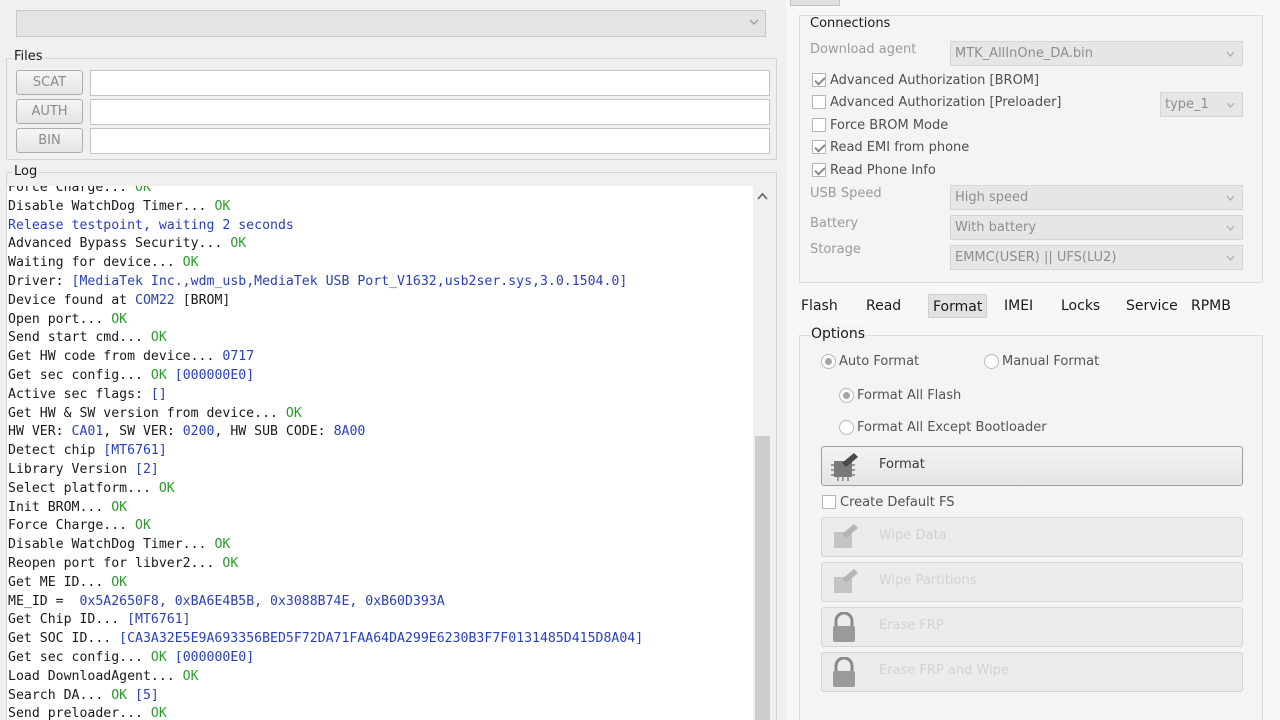  I want to click on storage-select: EMMC(USER) || UFS(LU2), so click(1096, 257).